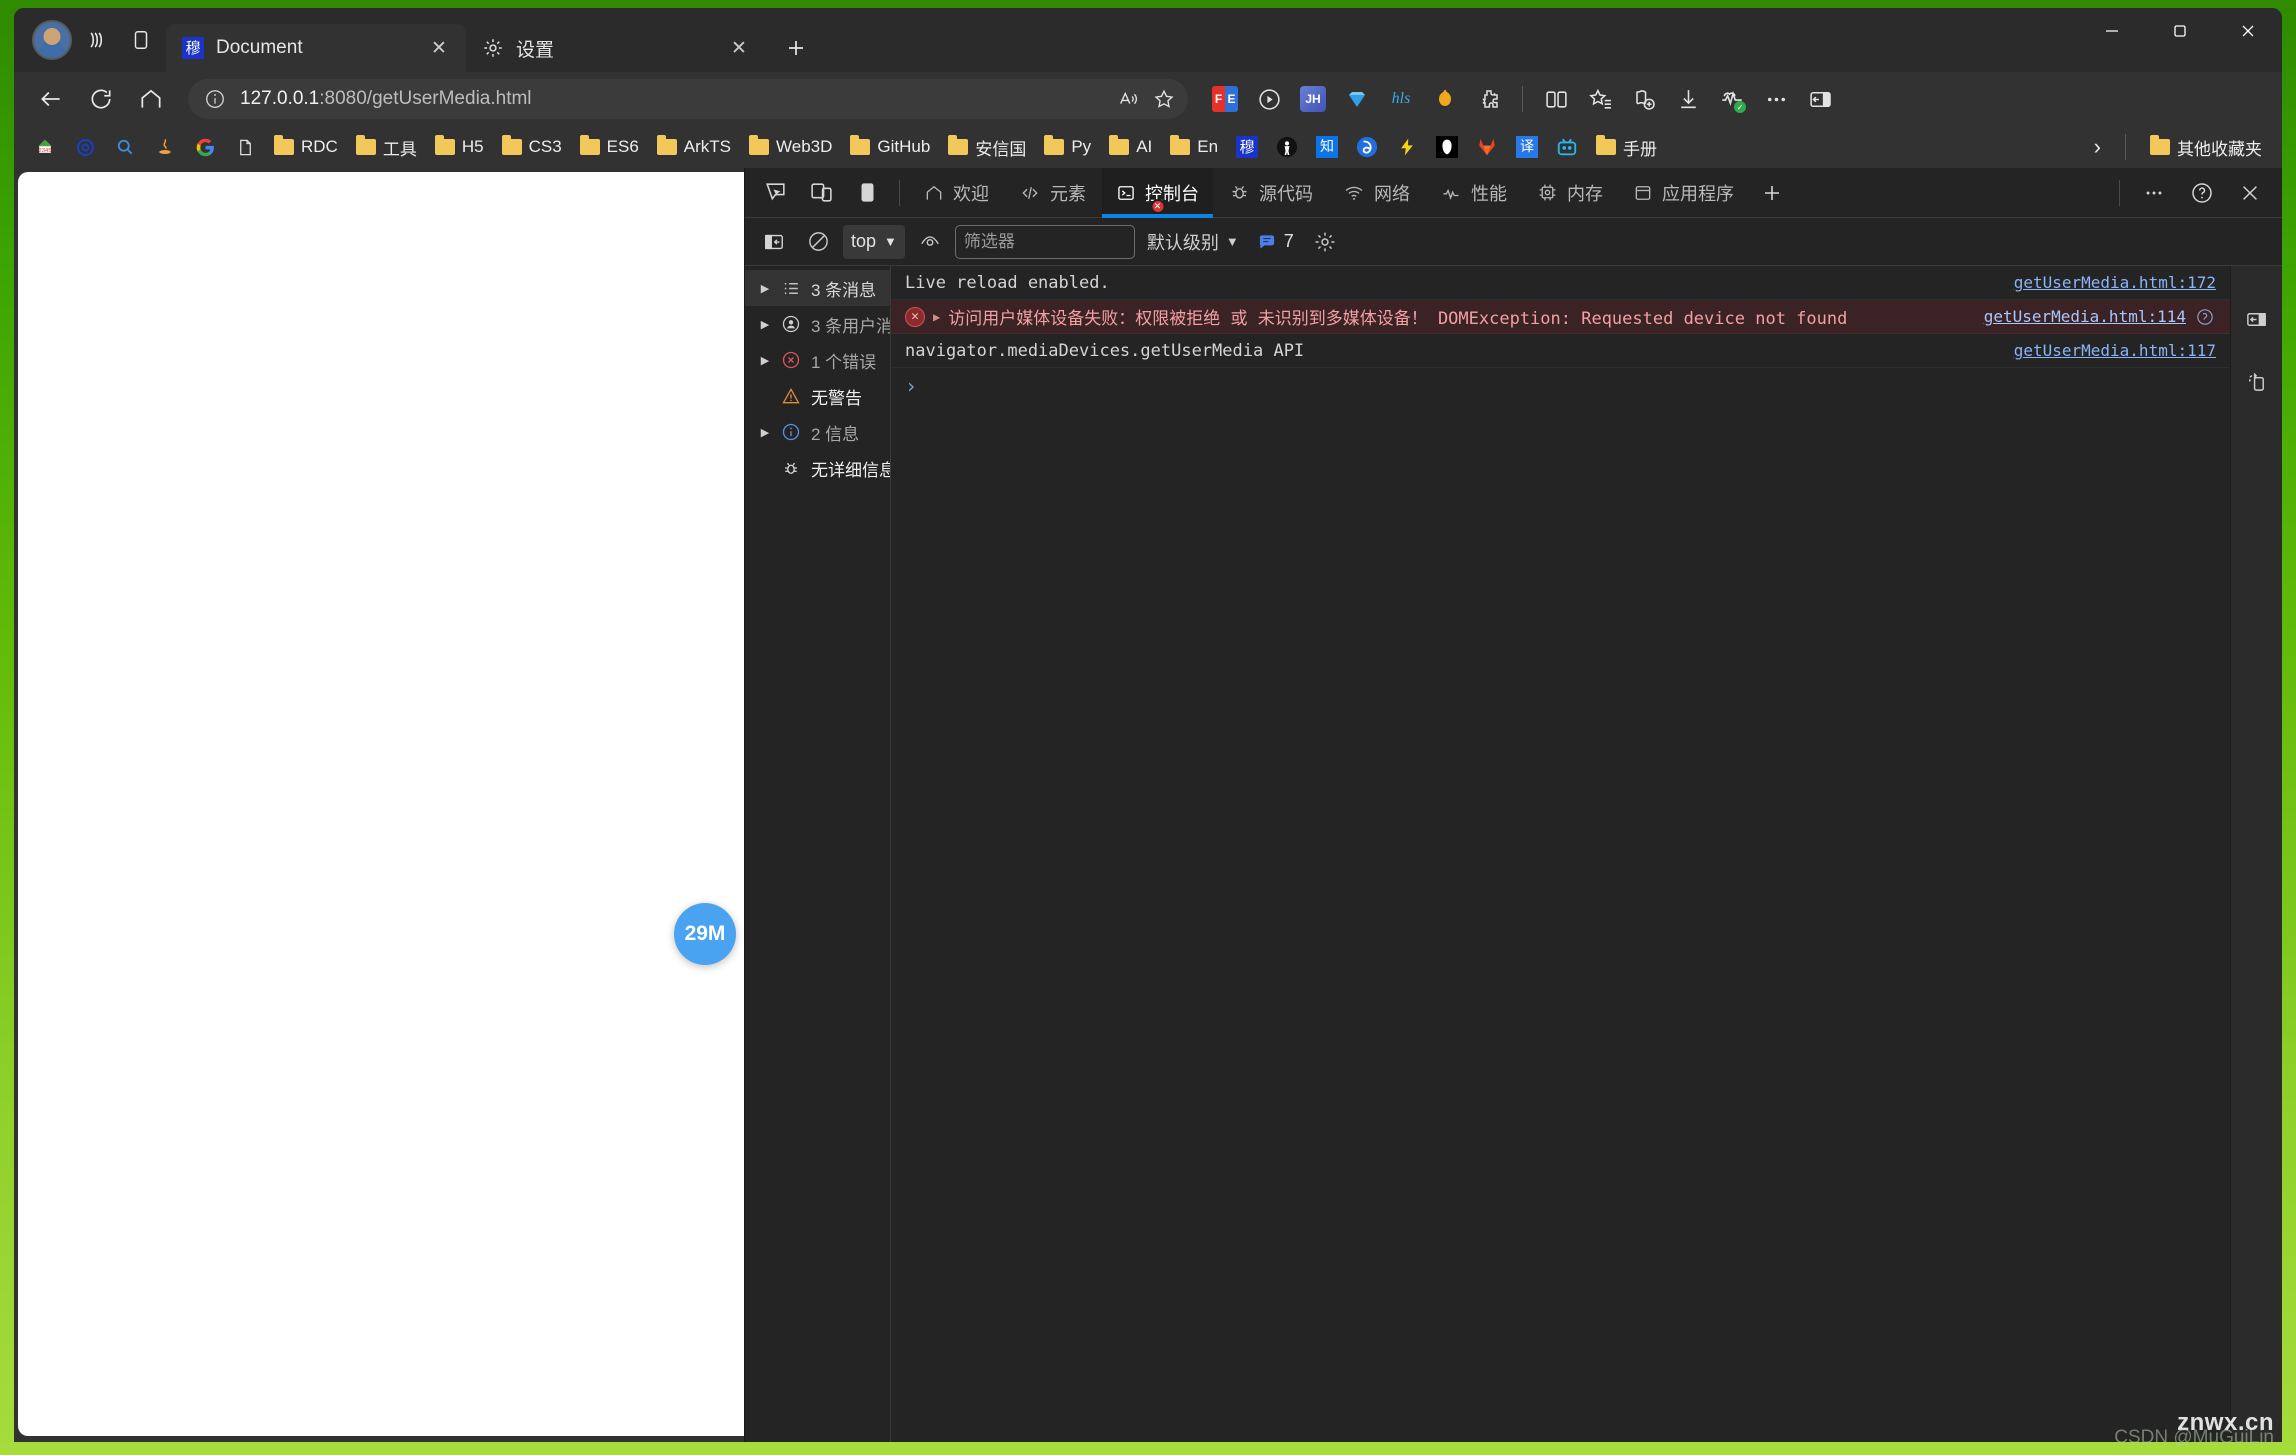  Describe the element at coordinates (306, 147) in the screenshot. I see `bookmark-folder-rdc: RDC` at that location.